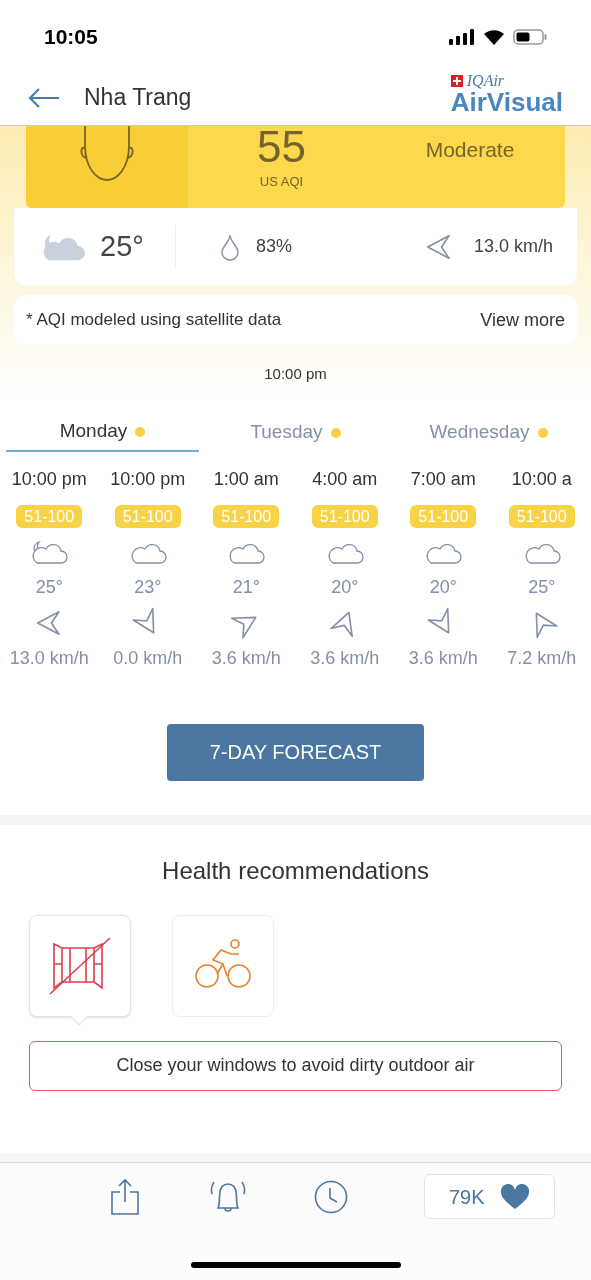 The height and width of the screenshot is (1280, 591). Describe the element at coordinates (295, 374) in the screenshot. I see `update-time: 10:00 pm` at that location.